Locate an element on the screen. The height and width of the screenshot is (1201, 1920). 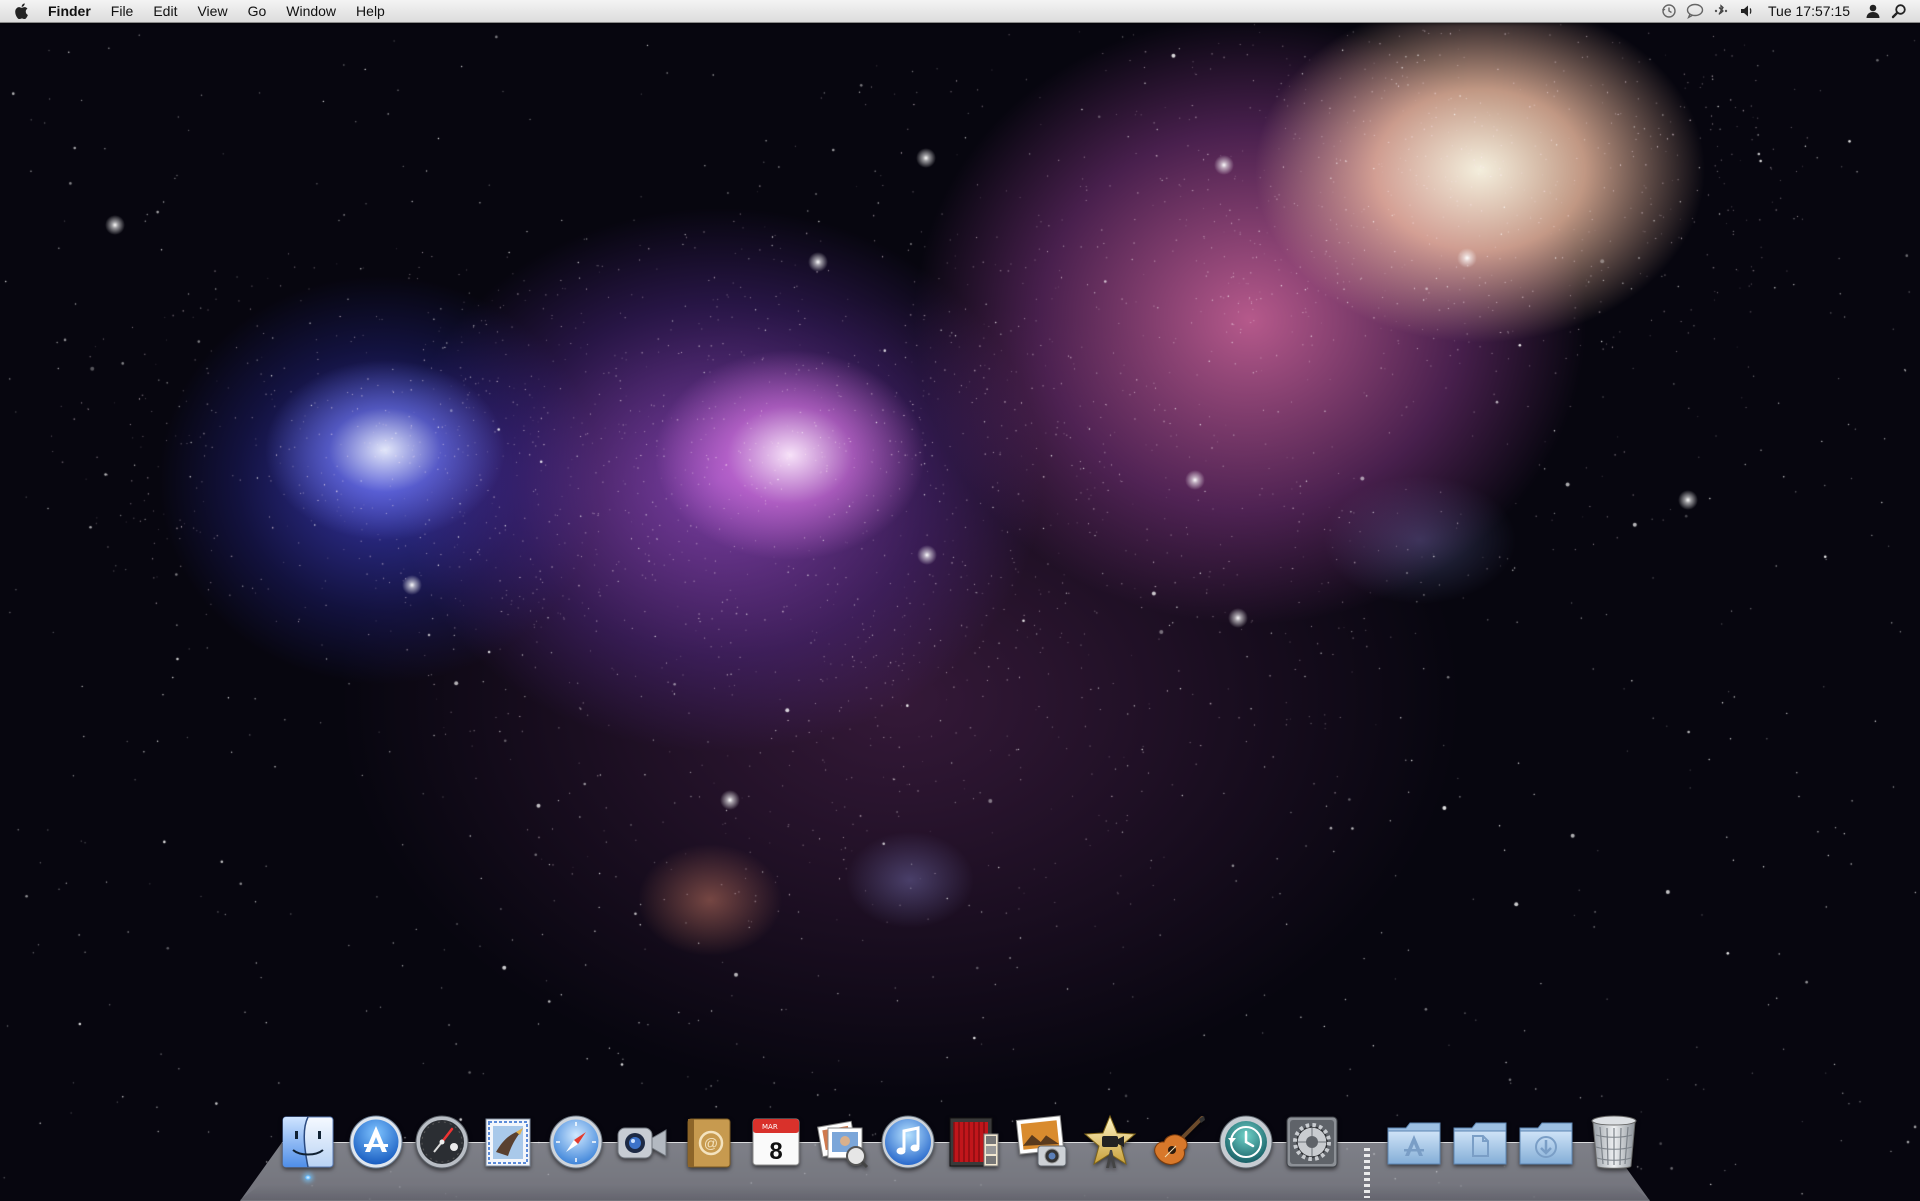
dock-item-itunes is located at coordinates (908, 1142).